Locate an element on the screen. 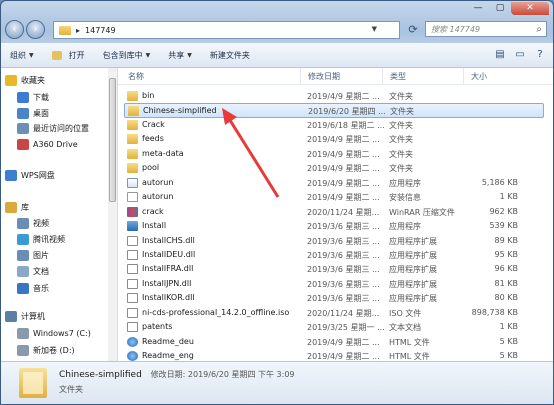 This screenshot has height=405, width=554. maximize-button: ▢ is located at coordinates (500, 8).